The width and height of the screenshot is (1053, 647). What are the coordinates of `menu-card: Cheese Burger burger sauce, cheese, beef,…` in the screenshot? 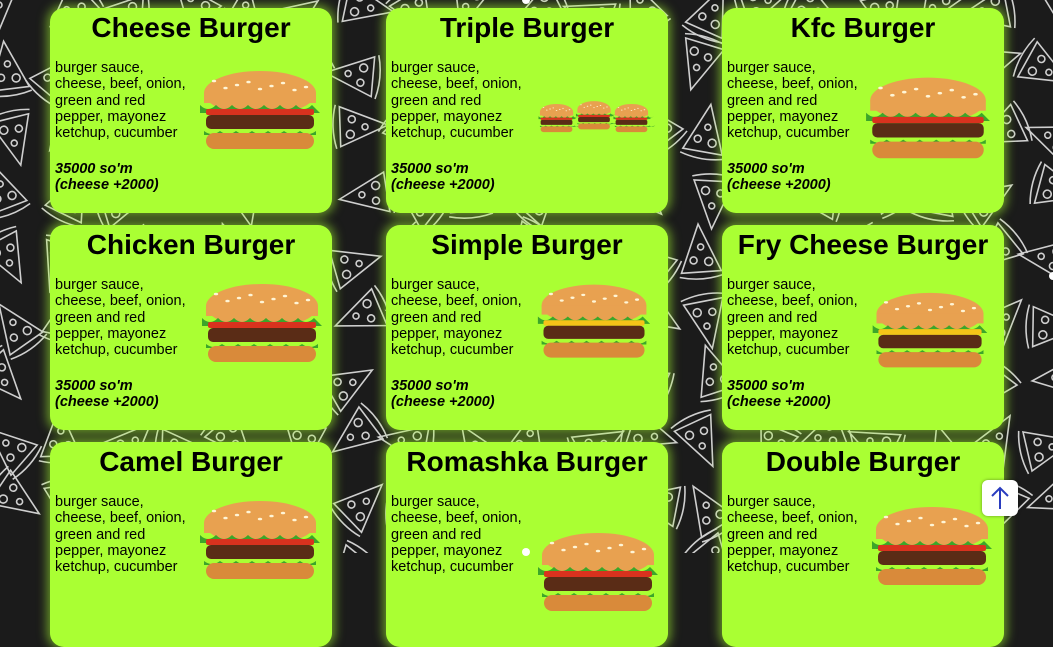 It's located at (191, 110).